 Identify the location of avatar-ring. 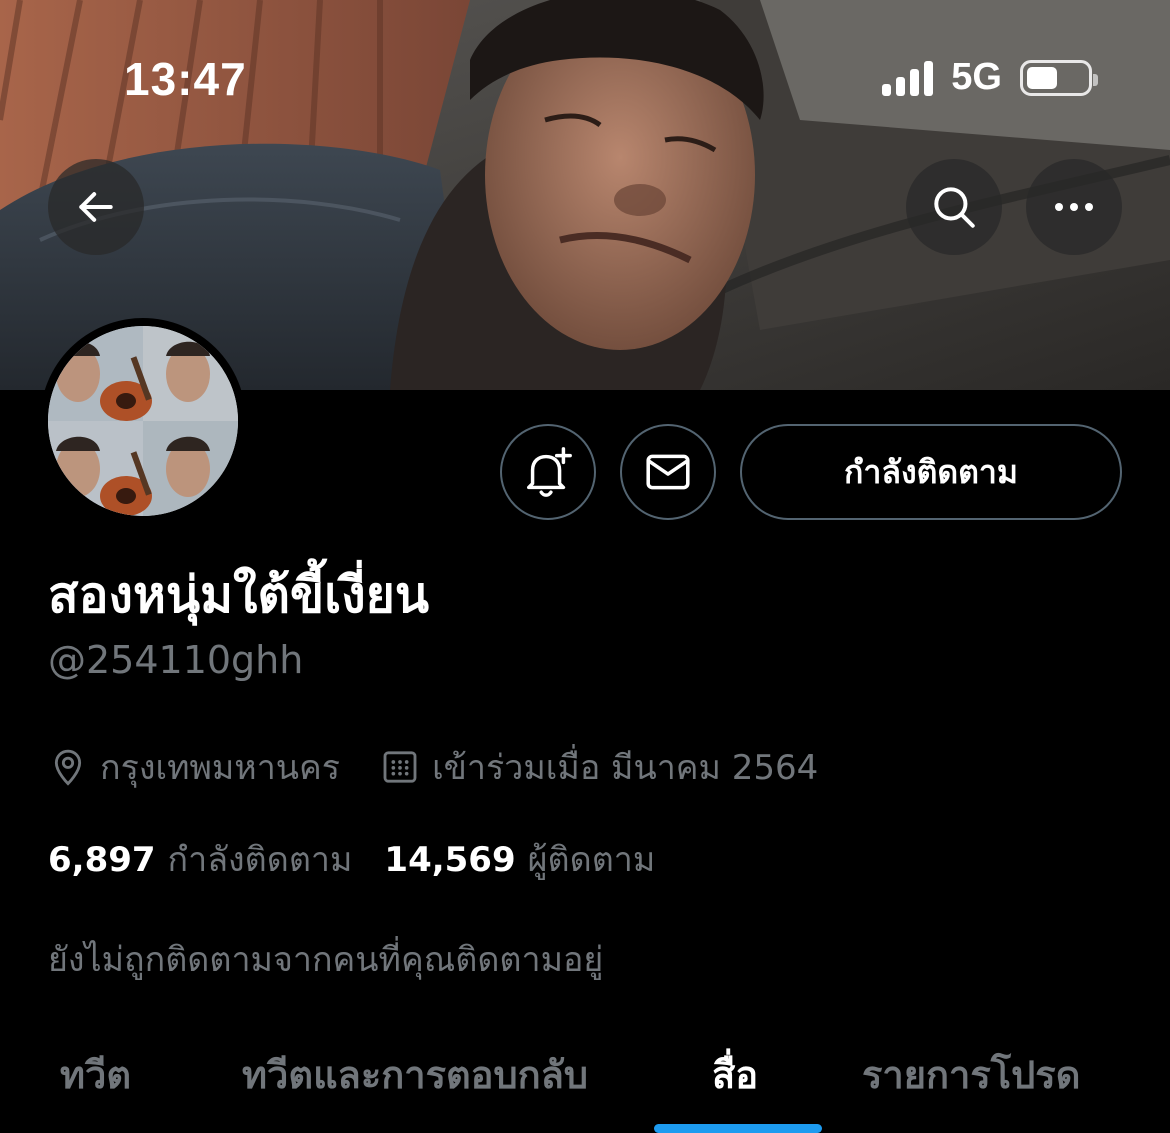
(143, 421).